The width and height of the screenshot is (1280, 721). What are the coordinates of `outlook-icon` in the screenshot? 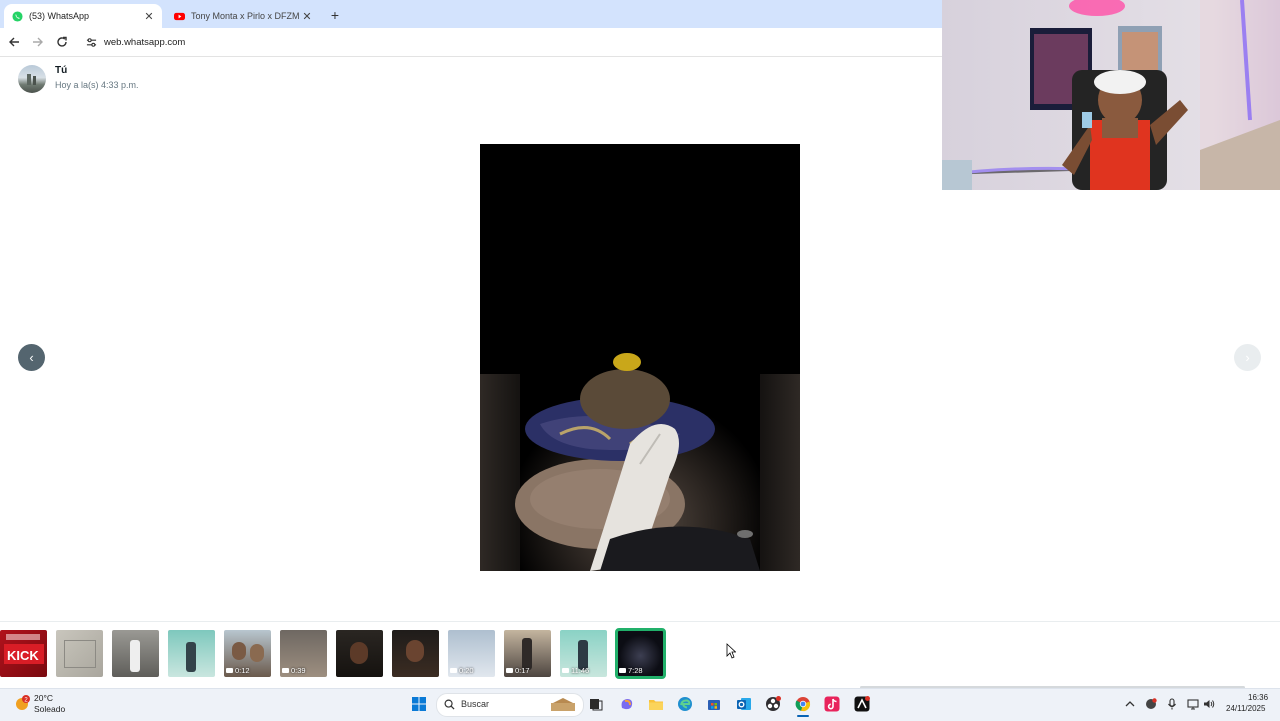 It's located at (744, 704).